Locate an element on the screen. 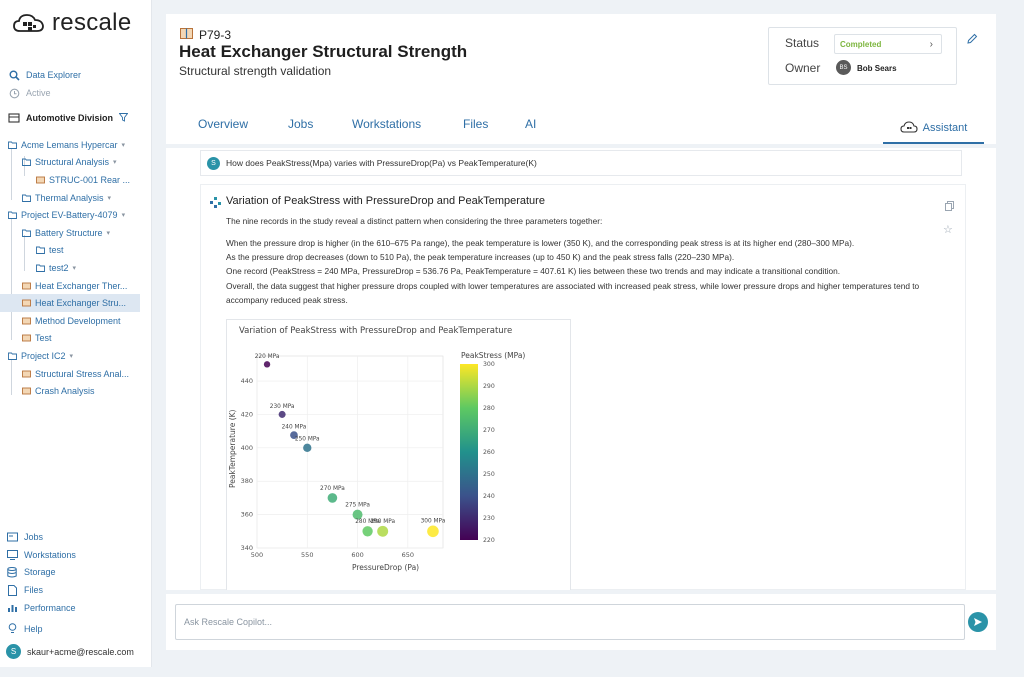  y-tick-label: 380 is located at coordinates (247, 481).